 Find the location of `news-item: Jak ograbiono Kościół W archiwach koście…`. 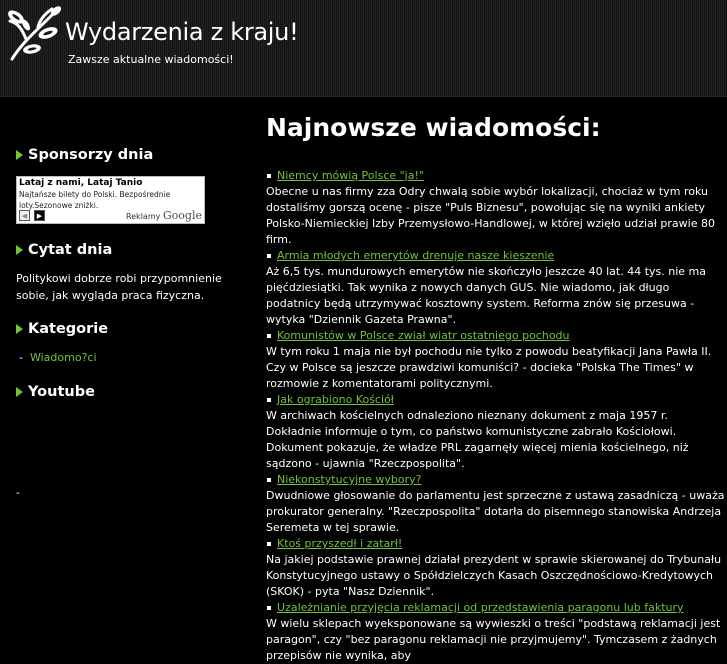

news-item: Jak ograbiono Kościół W archiwach koście… is located at coordinates (496, 432).